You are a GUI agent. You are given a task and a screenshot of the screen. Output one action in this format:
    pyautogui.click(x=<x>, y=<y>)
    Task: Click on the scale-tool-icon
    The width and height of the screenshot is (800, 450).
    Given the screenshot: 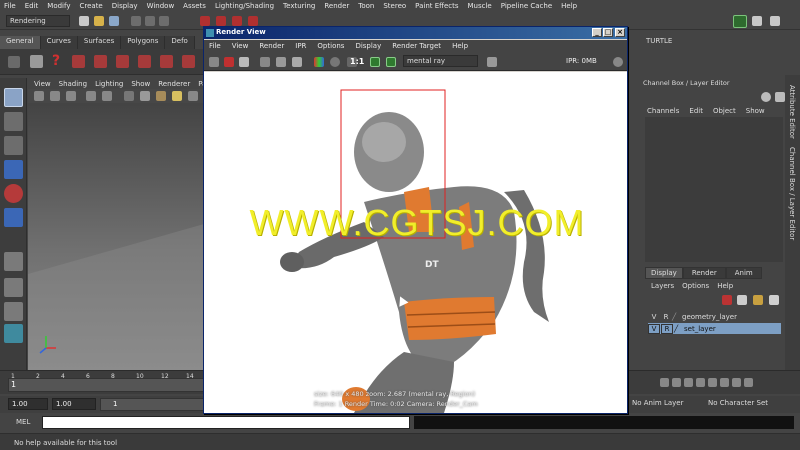 What is the action you would take?
    pyautogui.click(x=13, y=217)
    